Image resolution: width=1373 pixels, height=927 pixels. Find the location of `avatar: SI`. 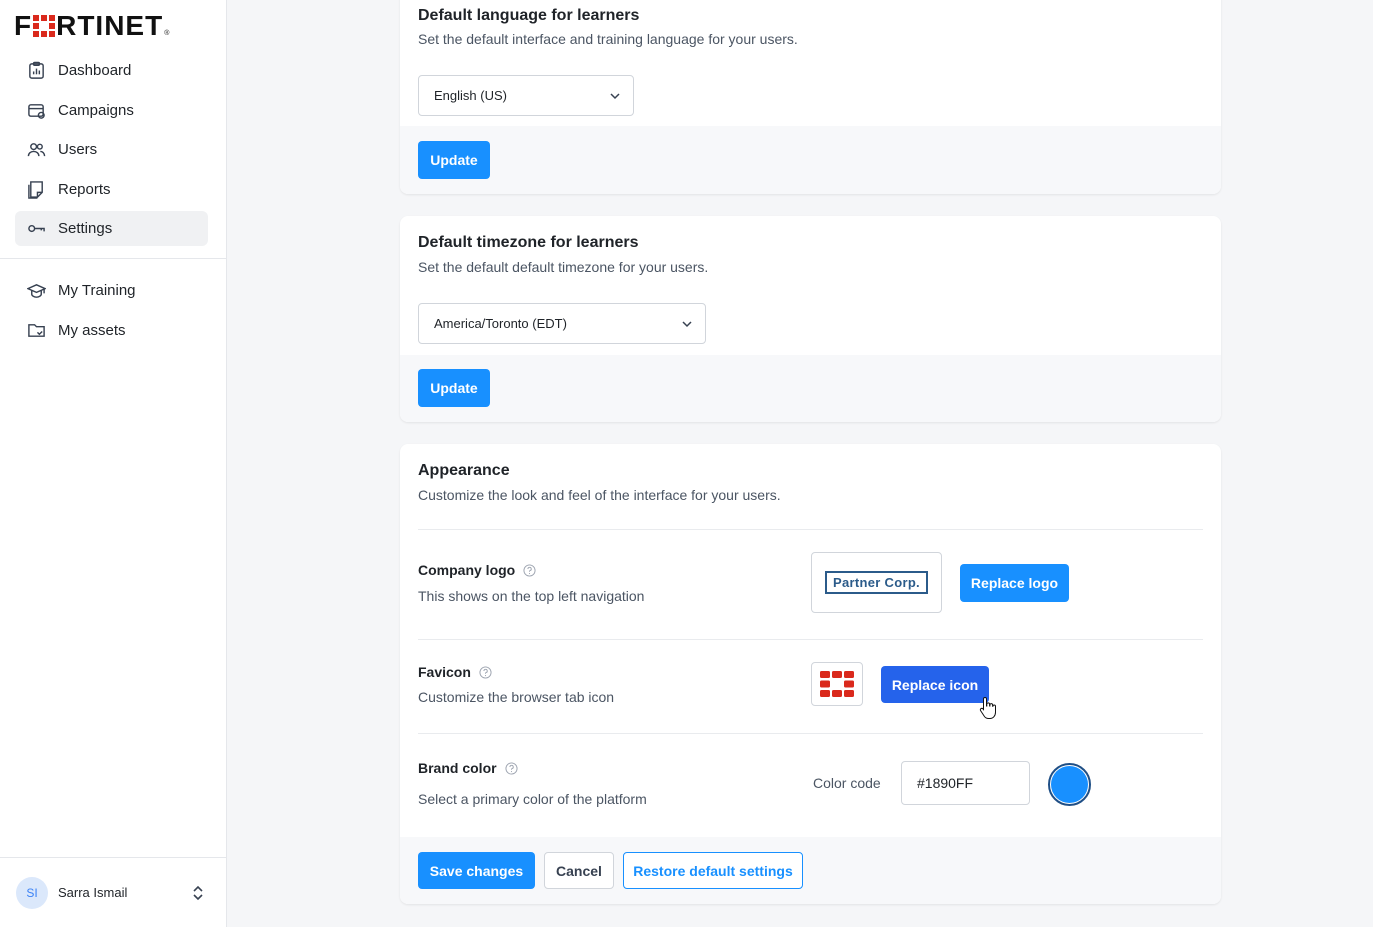

avatar: SI is located at coordinates (32, 892).